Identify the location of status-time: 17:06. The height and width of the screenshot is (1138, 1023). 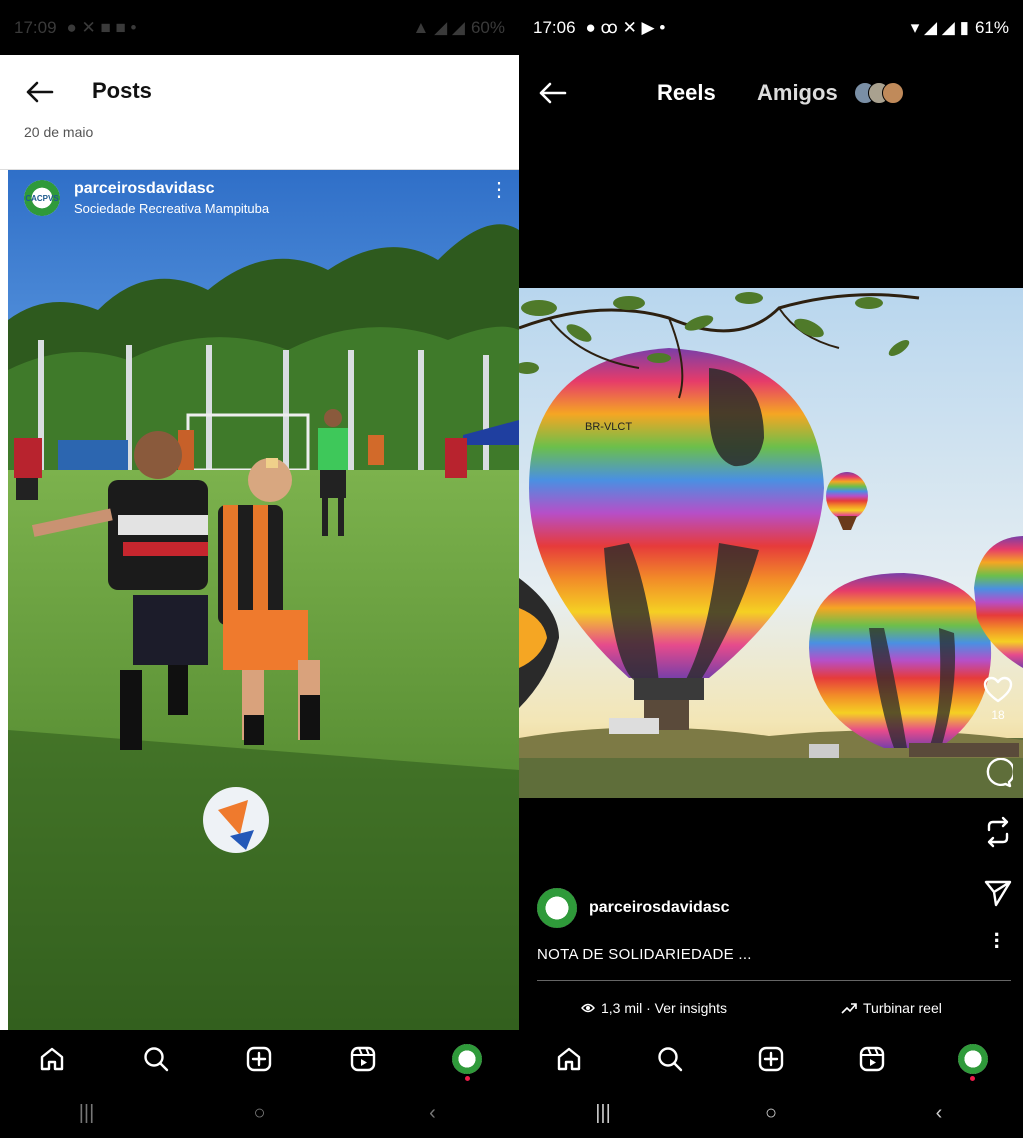
(554, 27).